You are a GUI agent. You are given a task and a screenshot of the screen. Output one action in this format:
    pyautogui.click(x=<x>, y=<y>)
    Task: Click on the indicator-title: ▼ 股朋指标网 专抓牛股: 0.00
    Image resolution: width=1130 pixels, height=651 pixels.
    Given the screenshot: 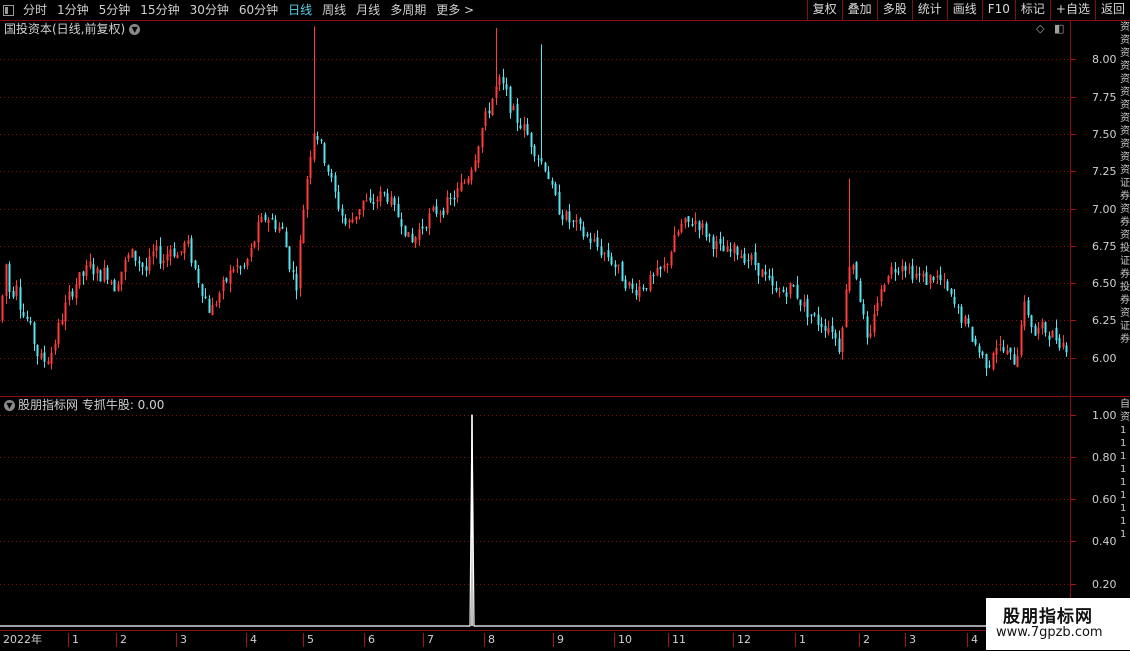 What is the action you would take?
    pyautogui.click(x=84, y=405)
    